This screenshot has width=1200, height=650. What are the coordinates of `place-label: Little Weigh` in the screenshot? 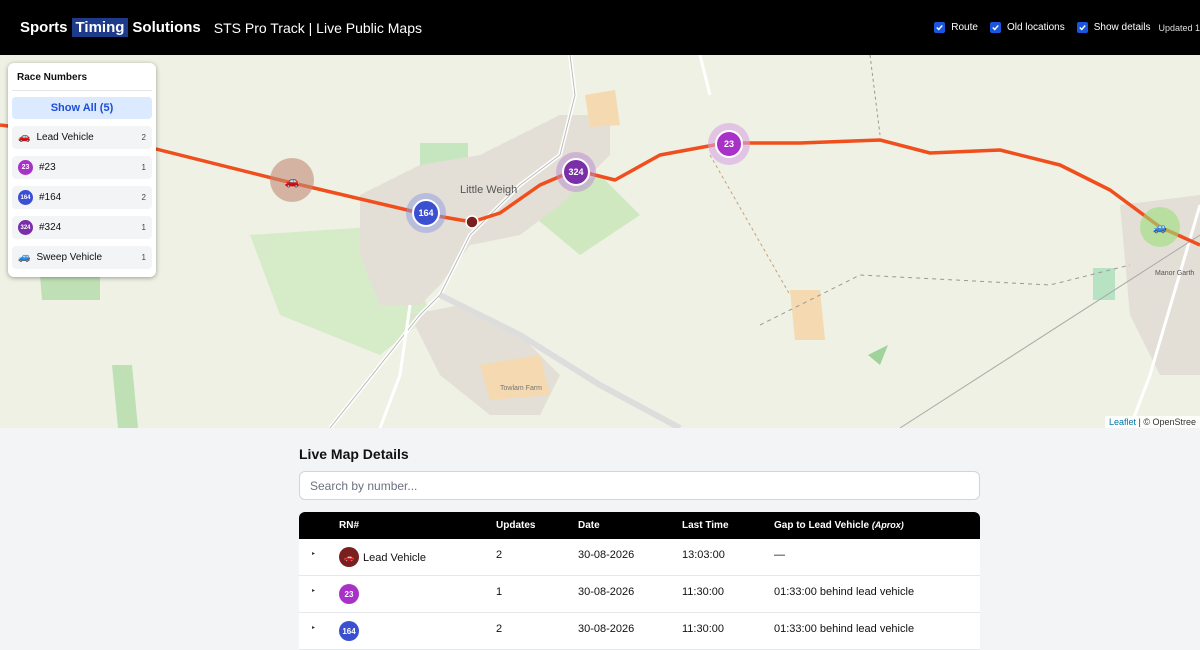 It's located at (488, 190).